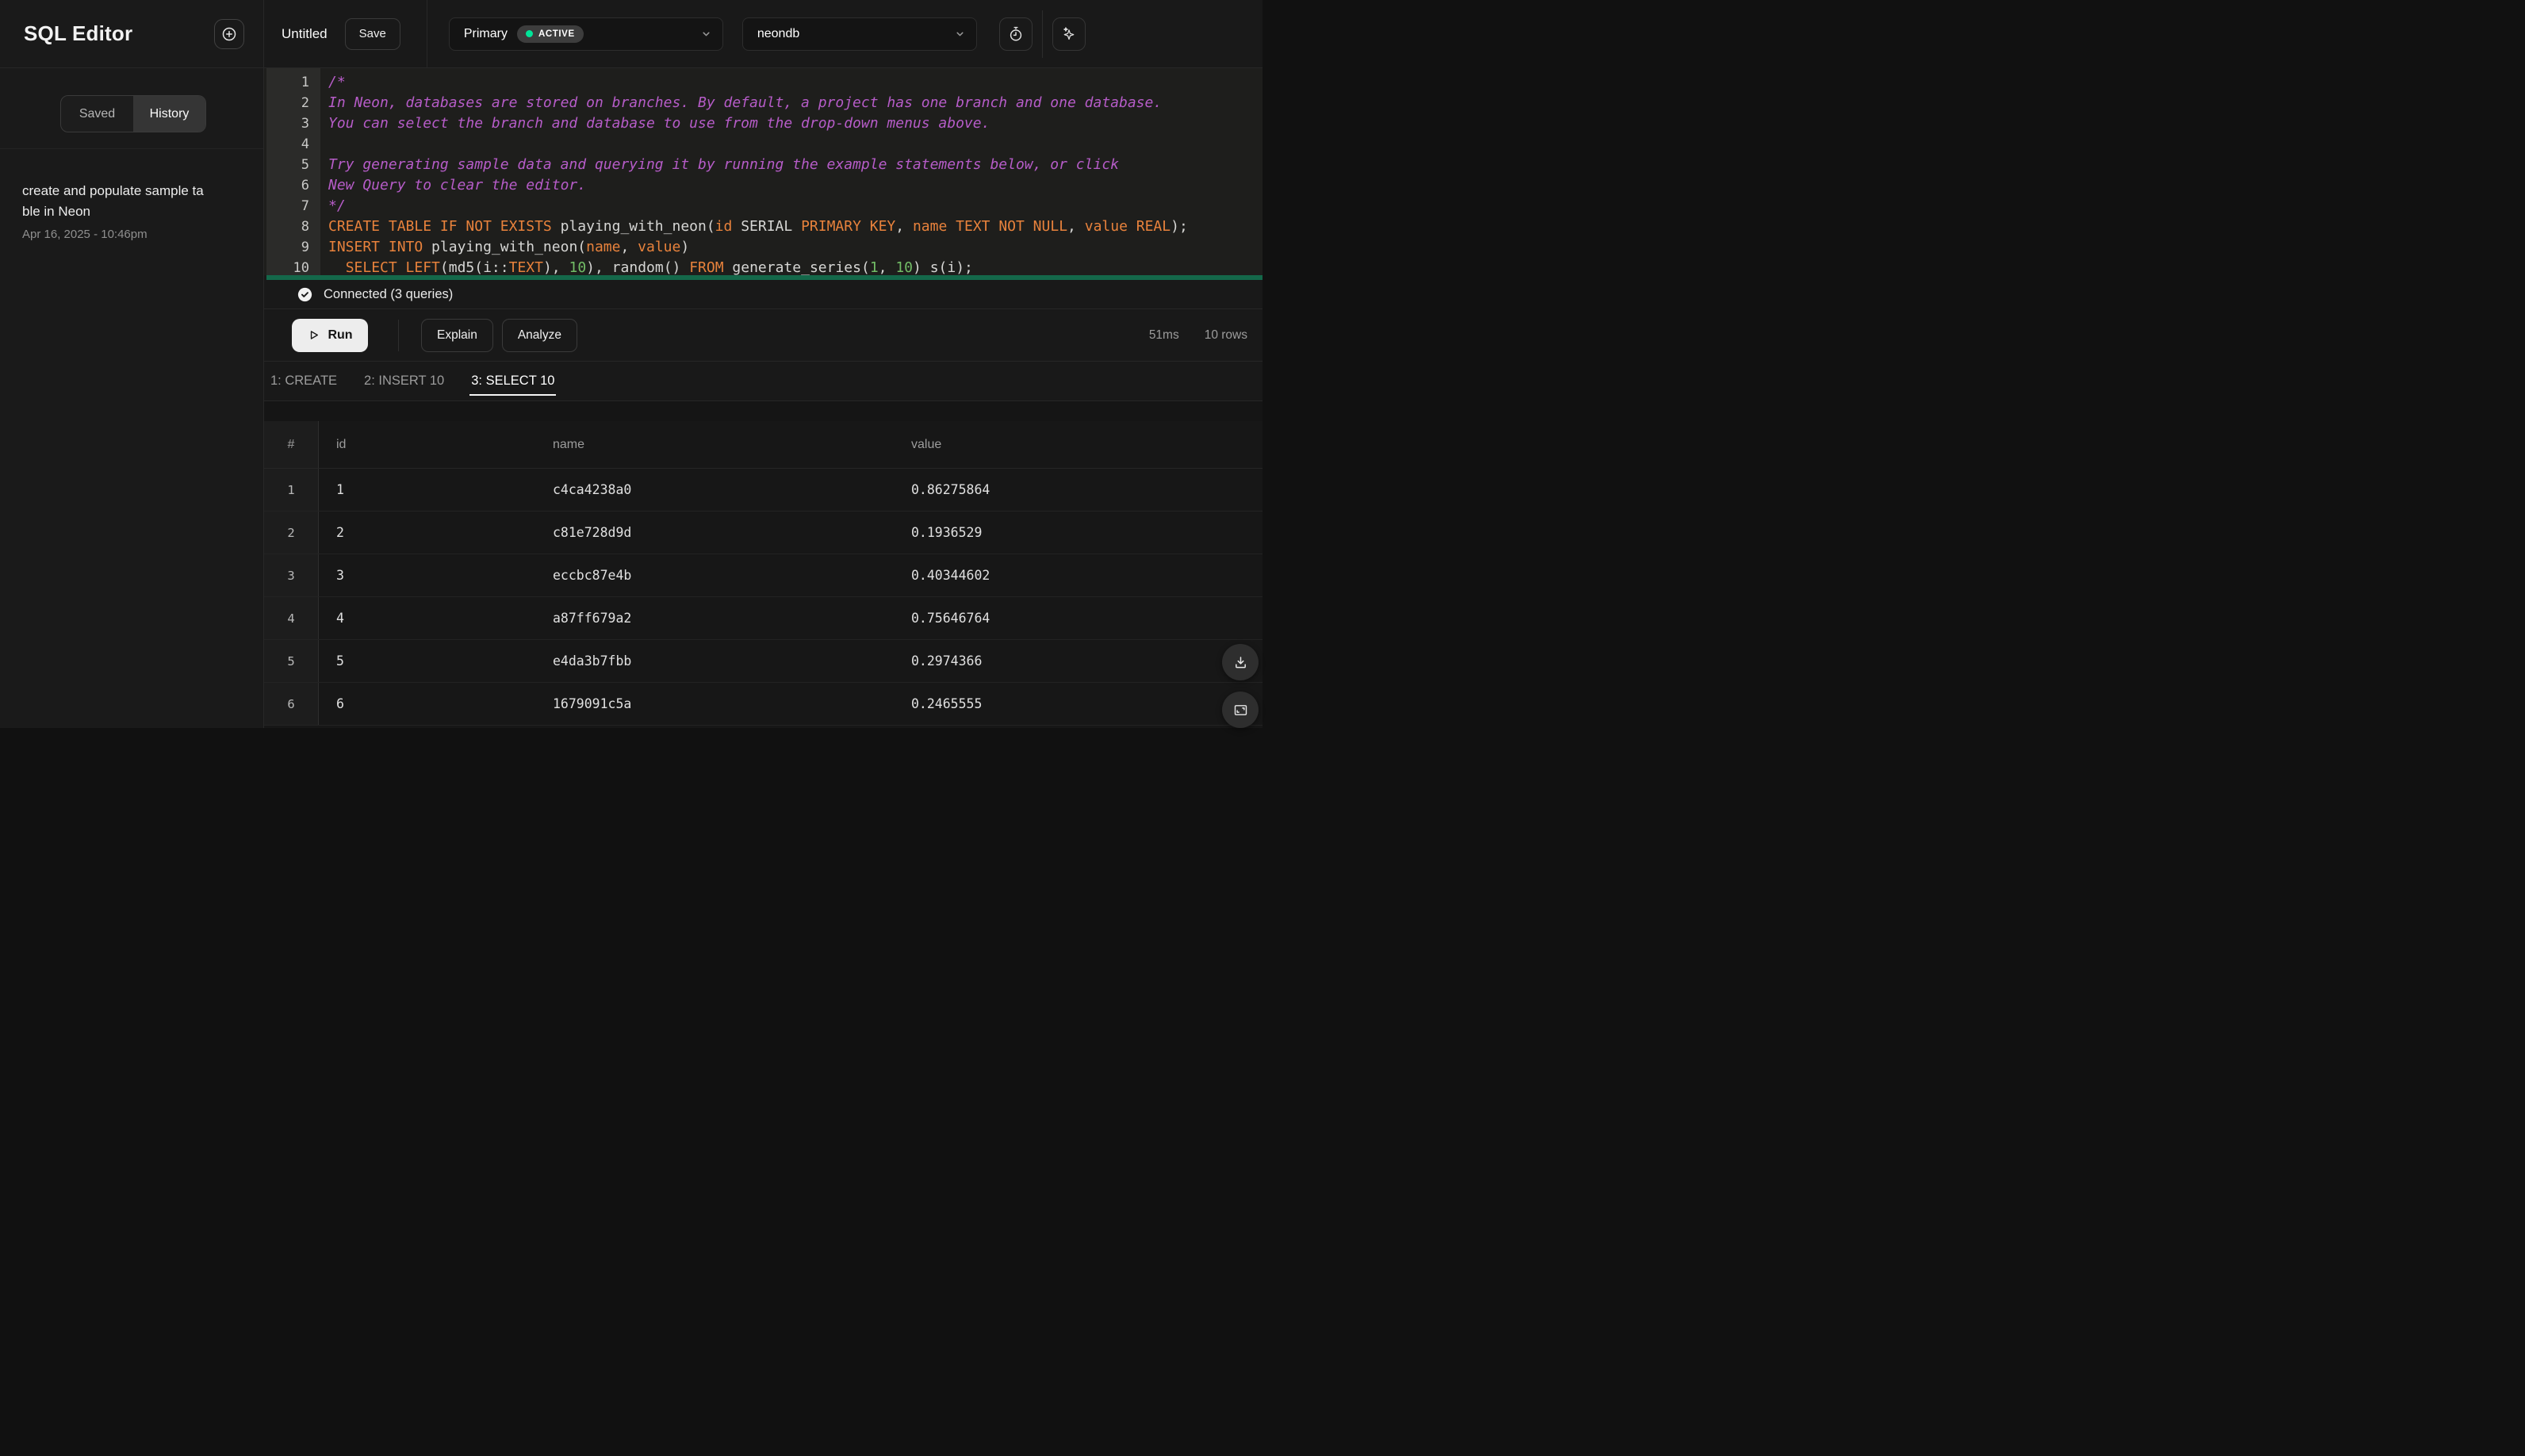  I want to click on line-number: 10, so click(301, 267).